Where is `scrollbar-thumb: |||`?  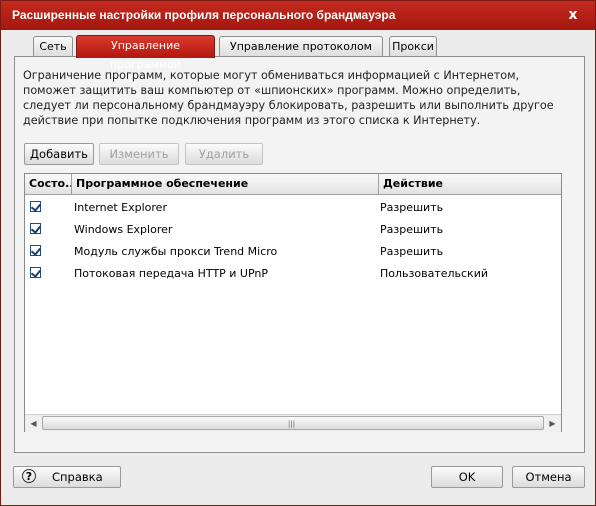
scrollbar-thumb: ||| is located at coordinates (293, 423).